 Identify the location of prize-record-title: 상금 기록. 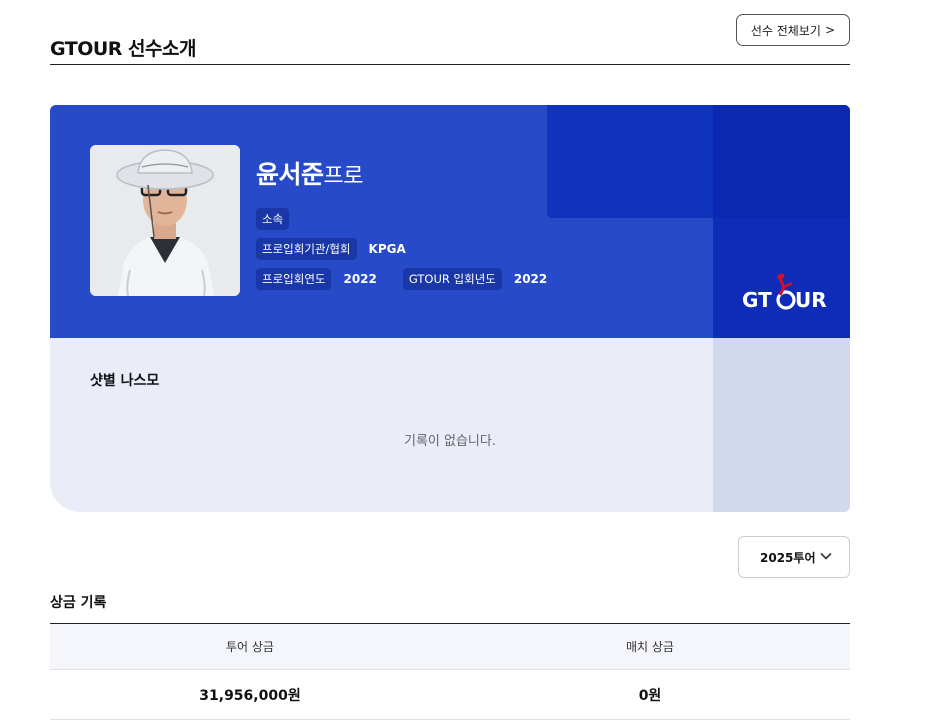
(78, 603).